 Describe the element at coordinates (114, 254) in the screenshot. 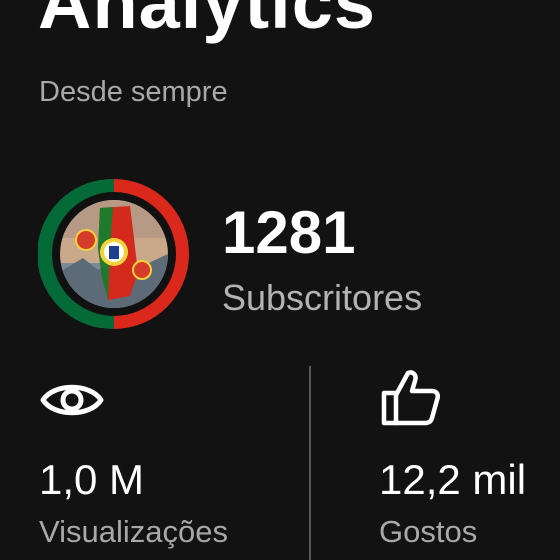

I see `channel-avatar` at that location.